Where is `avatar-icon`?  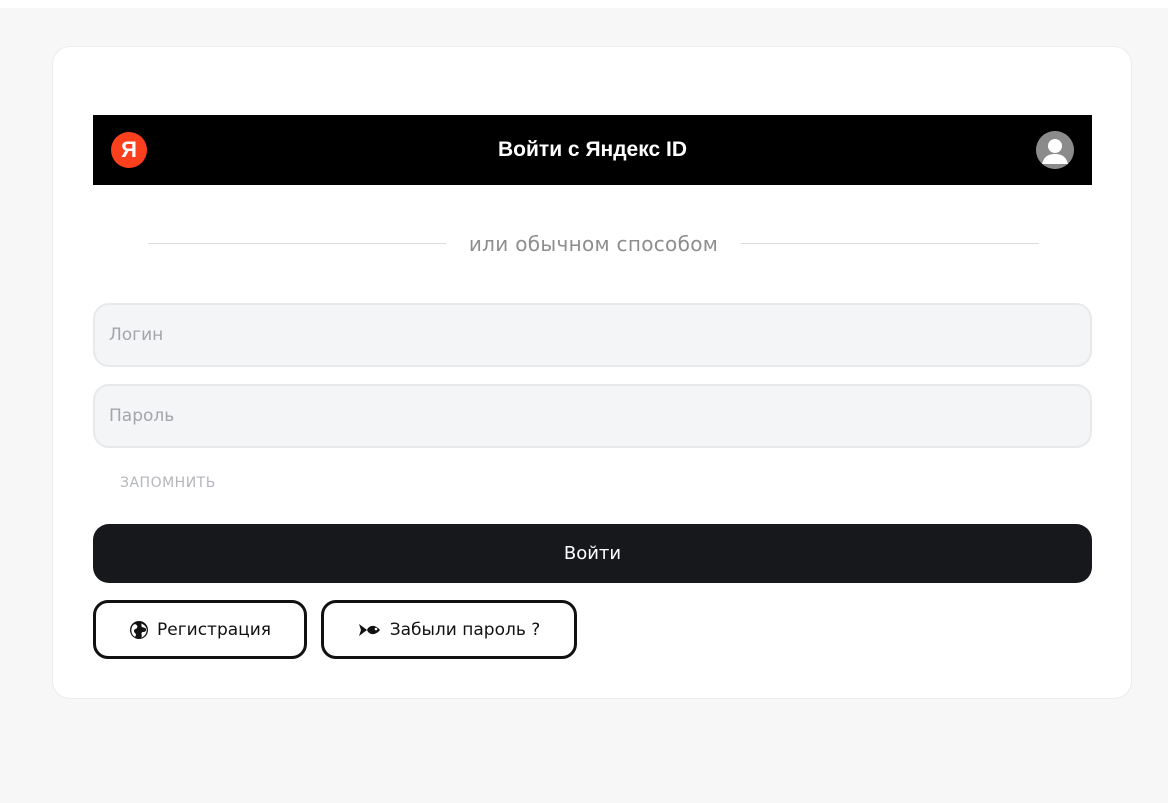
avatar-icon is located at coordinates (1055, 150).